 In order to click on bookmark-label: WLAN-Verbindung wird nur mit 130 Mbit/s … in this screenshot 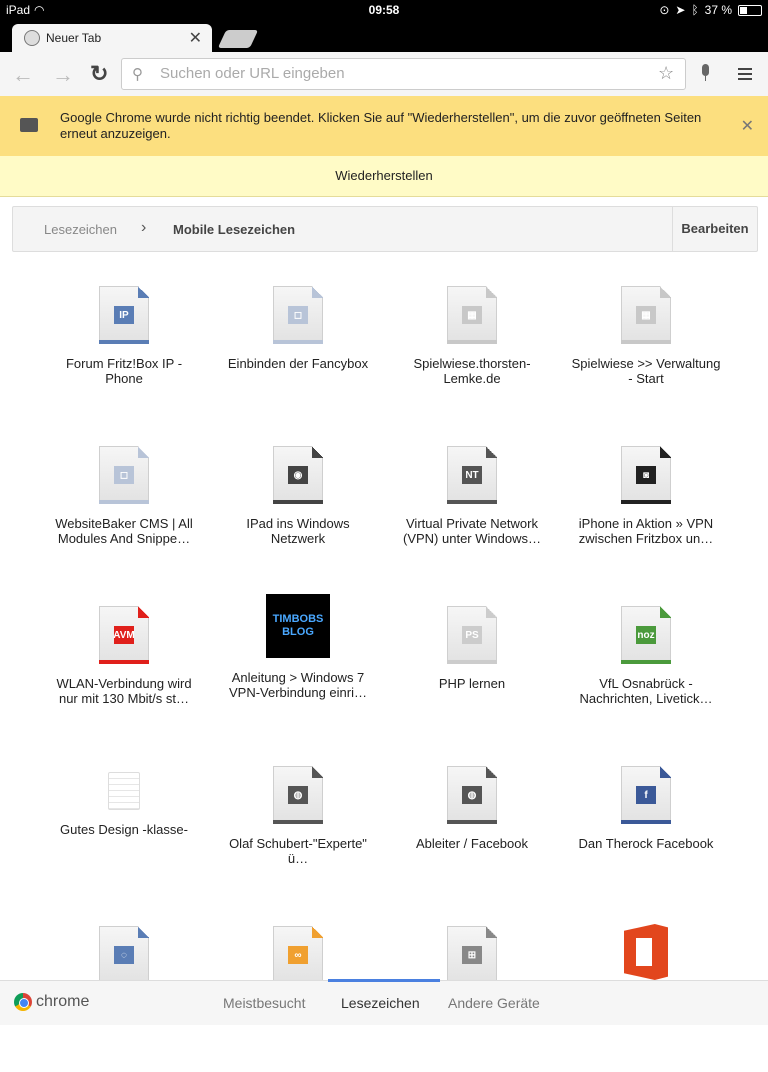, I will do `click(124, 691)`.